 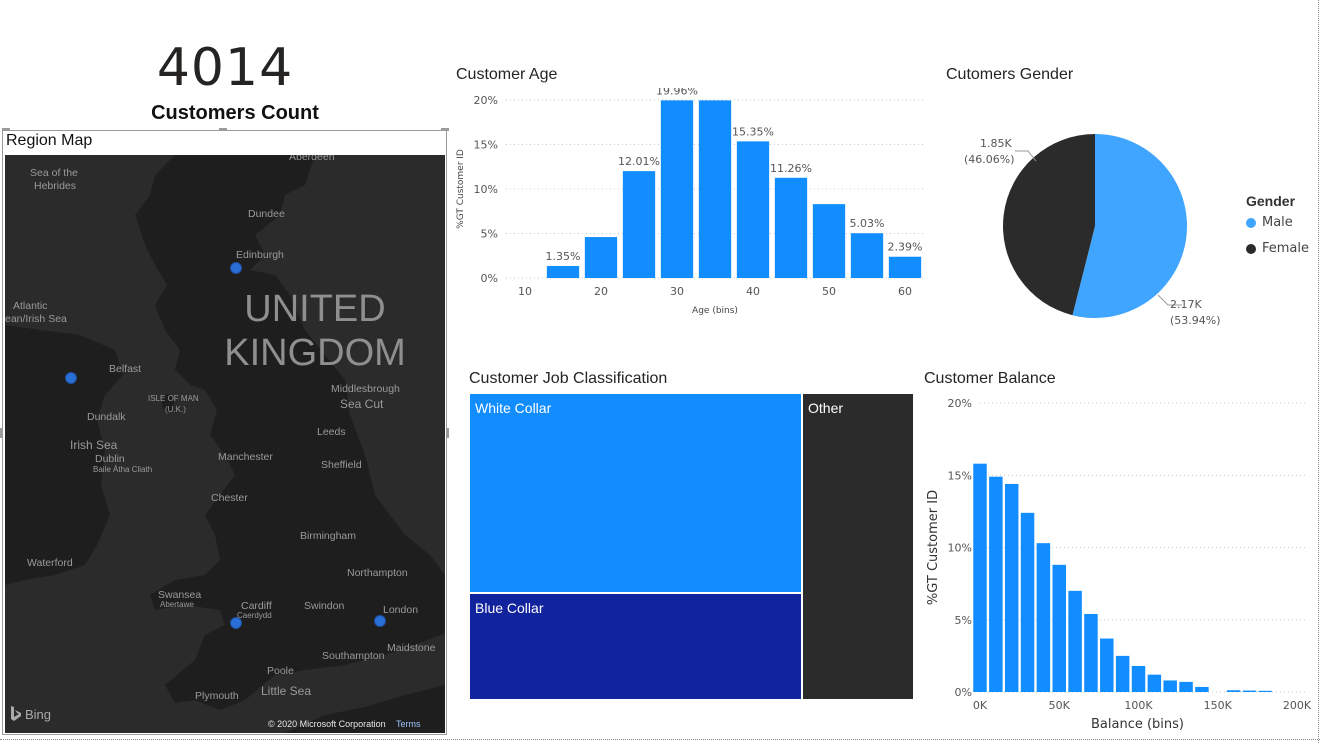 What do you see at coordinates (260, 255) in the screenshot?
I see `map-place-label: Edinburgh` at bounding box center [260, 255].